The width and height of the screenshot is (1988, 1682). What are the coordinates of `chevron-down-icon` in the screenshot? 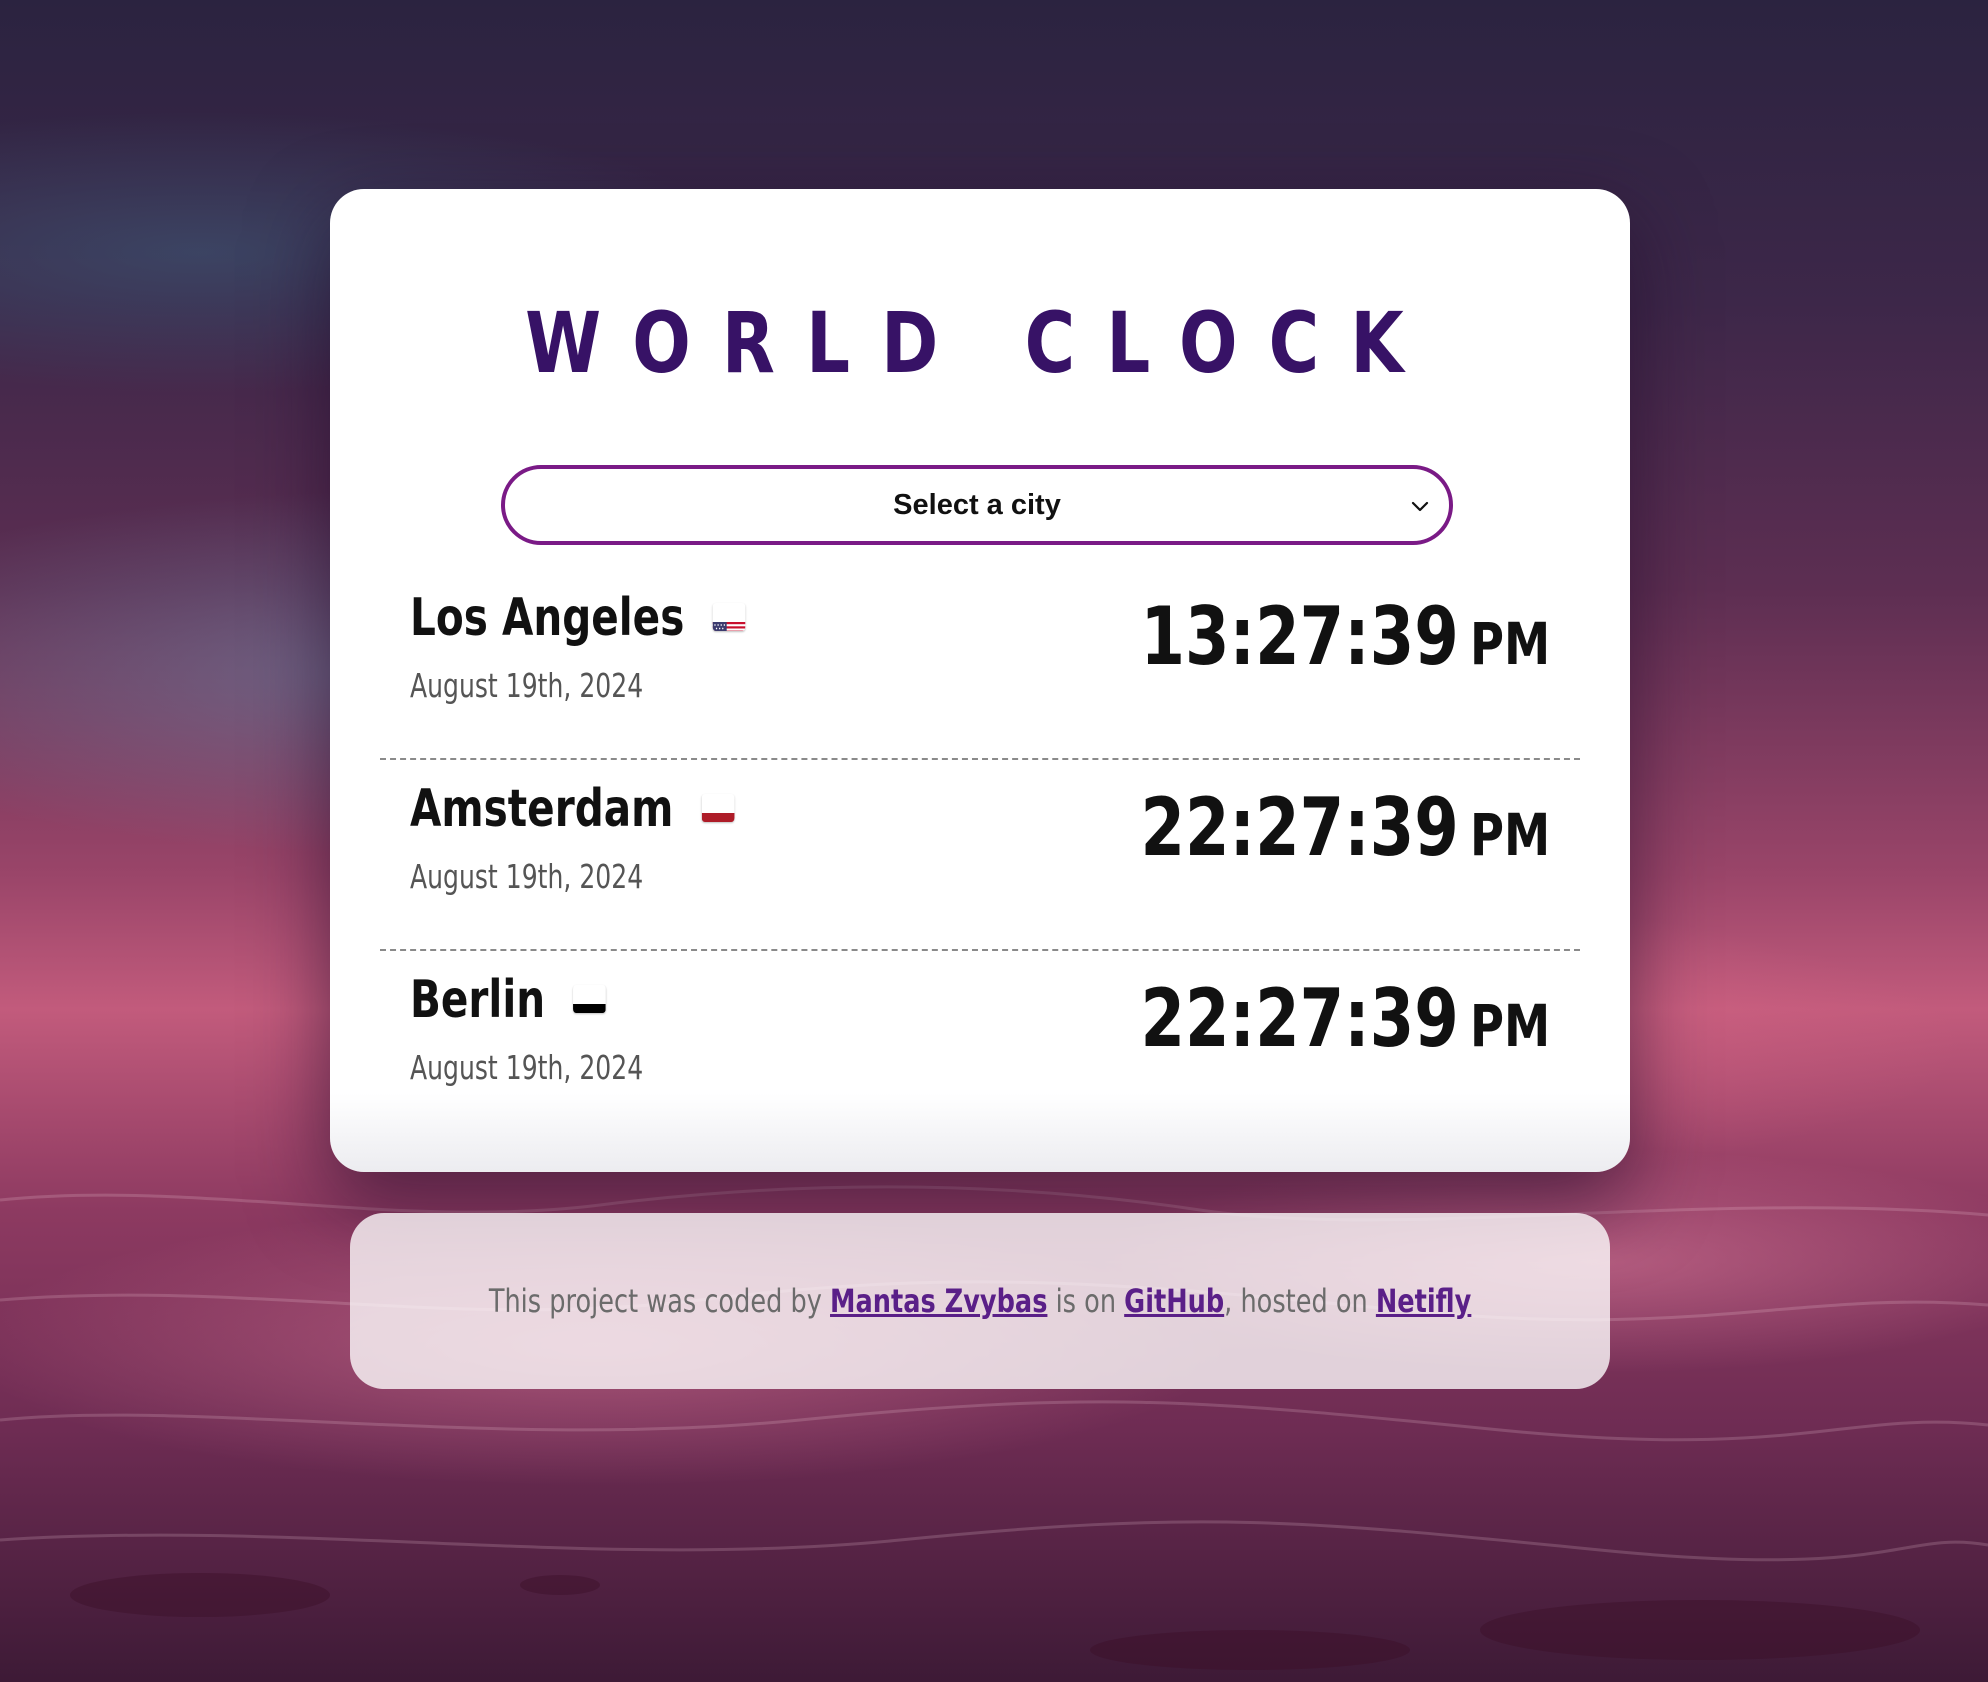 It's located at (1420, 506).